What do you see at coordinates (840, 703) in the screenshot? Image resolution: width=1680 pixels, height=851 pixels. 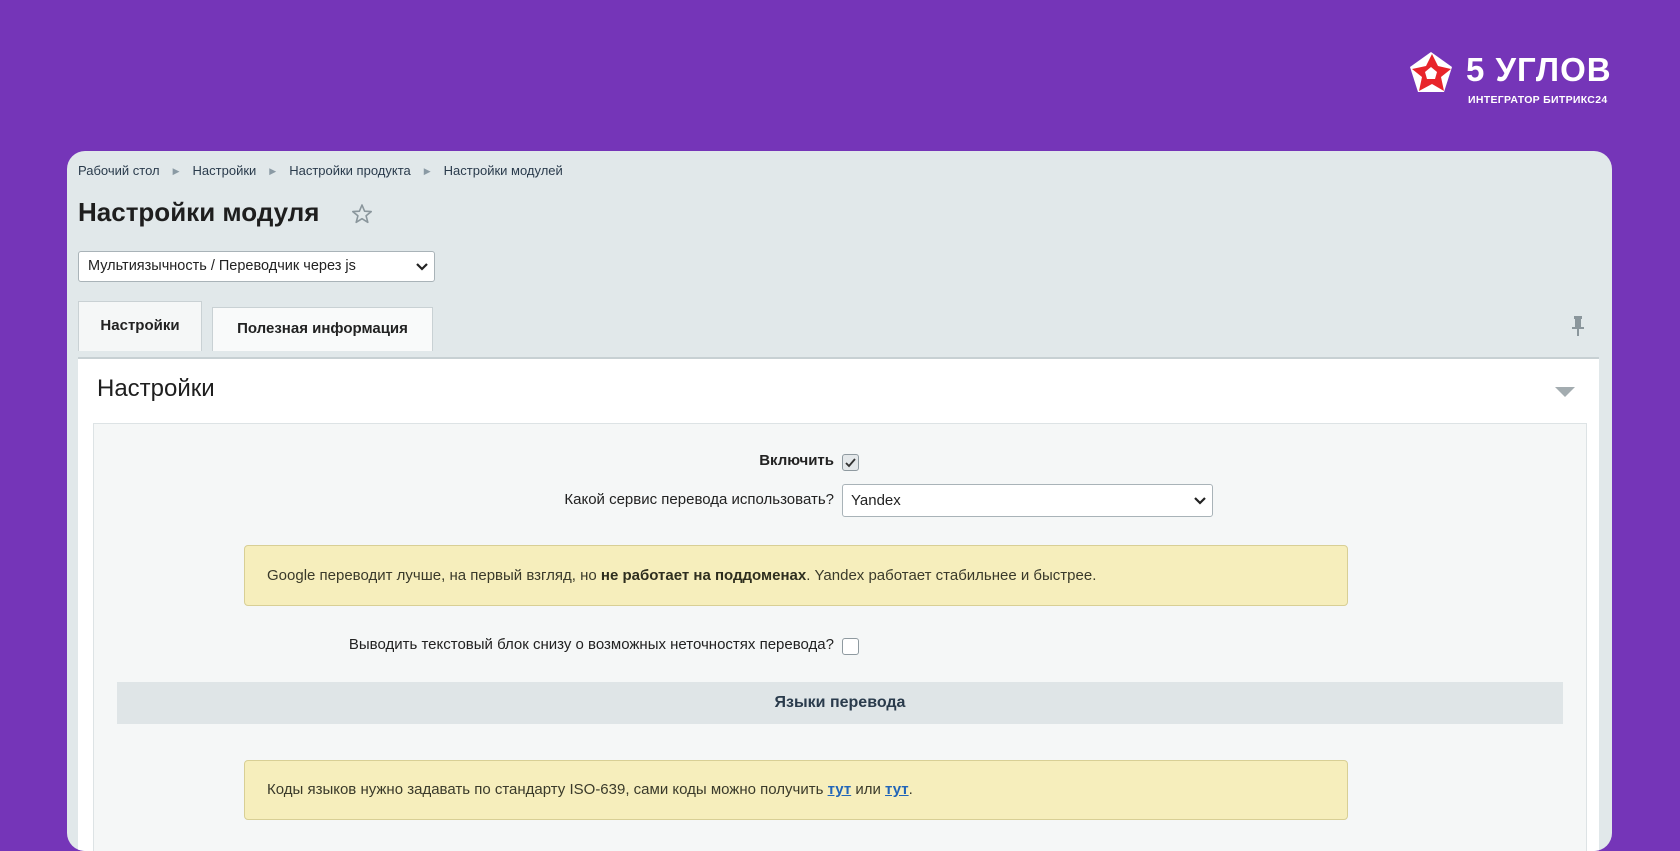 I see `languages-section-header: Языки перевода` at bounding box center [840, 703].